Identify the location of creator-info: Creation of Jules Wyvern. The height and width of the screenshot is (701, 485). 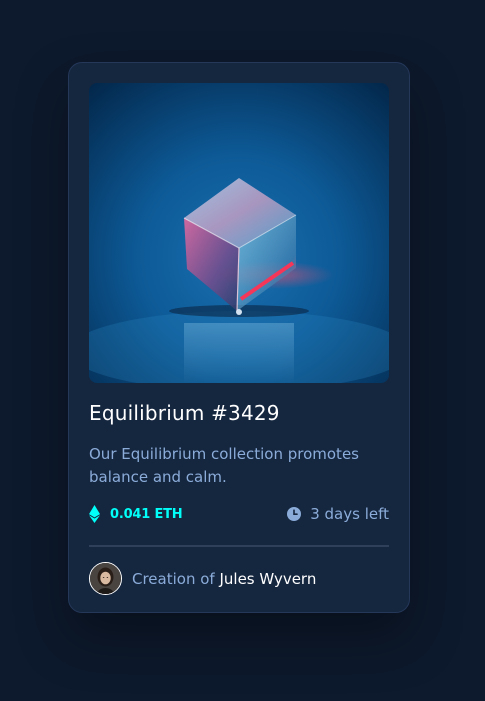
(202, 578).